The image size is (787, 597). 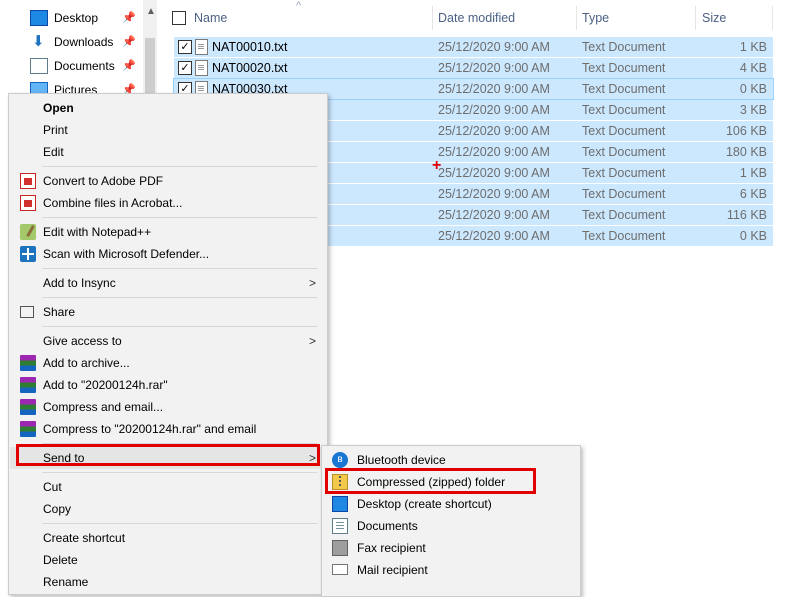 I want to click on column-header-name: Name, so click(x=312, y=18).